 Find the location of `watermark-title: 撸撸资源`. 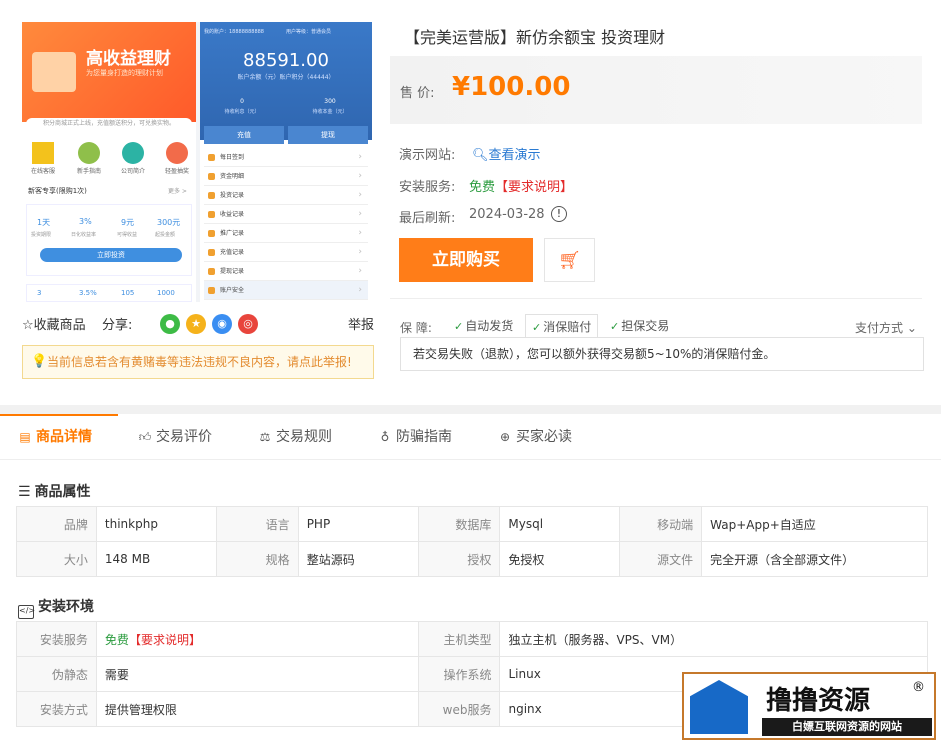

watermark-title: 撸撸资源 is located at coordinates (818, 701).